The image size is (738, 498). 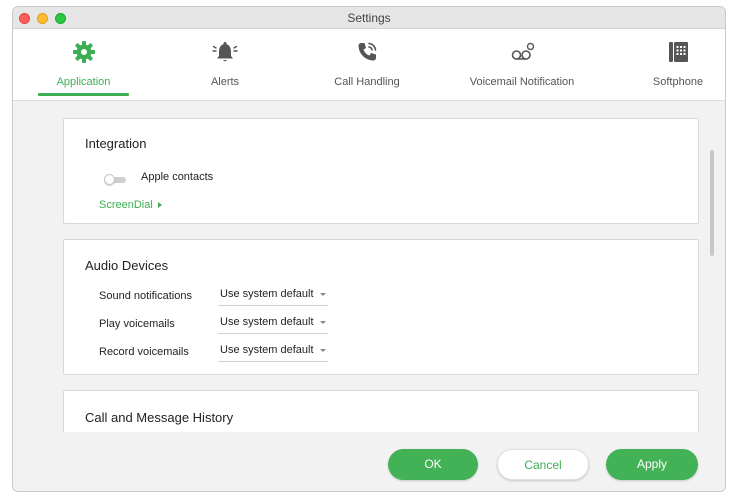 I want to click on tab-application-label: Application, so click(x=83, y=82).